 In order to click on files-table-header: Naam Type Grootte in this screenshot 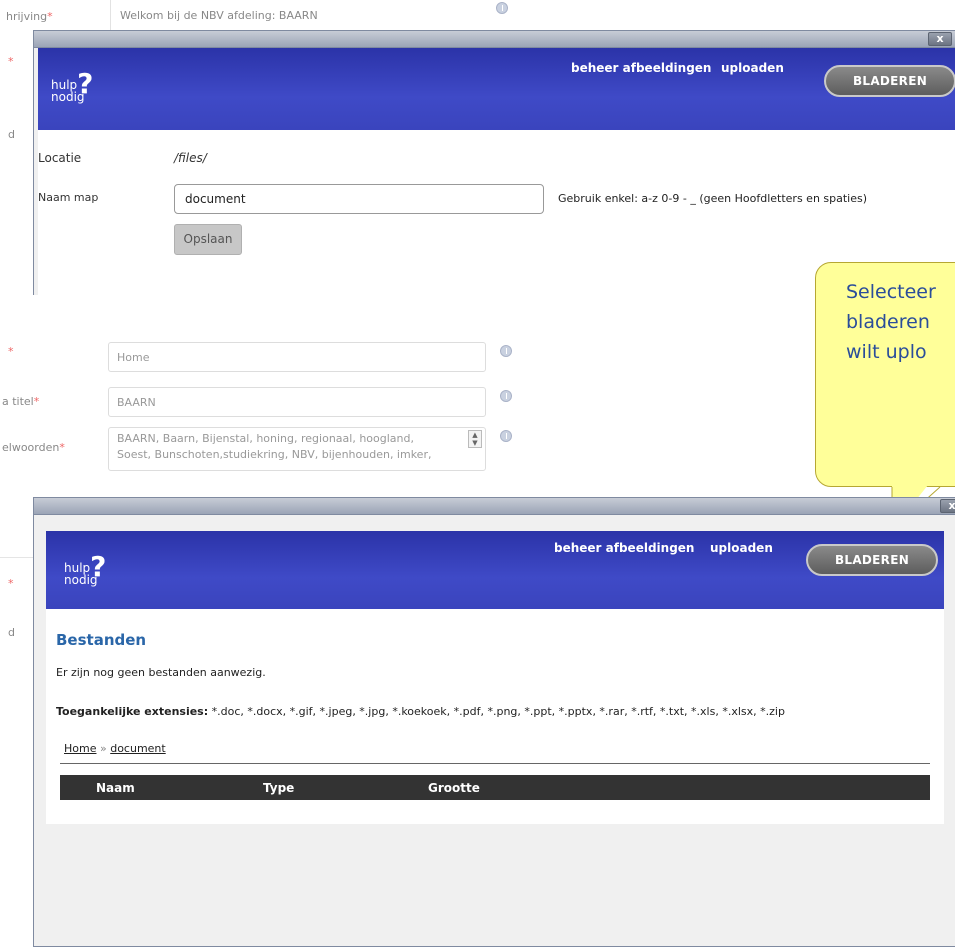, I will do `click(495, 787)`.